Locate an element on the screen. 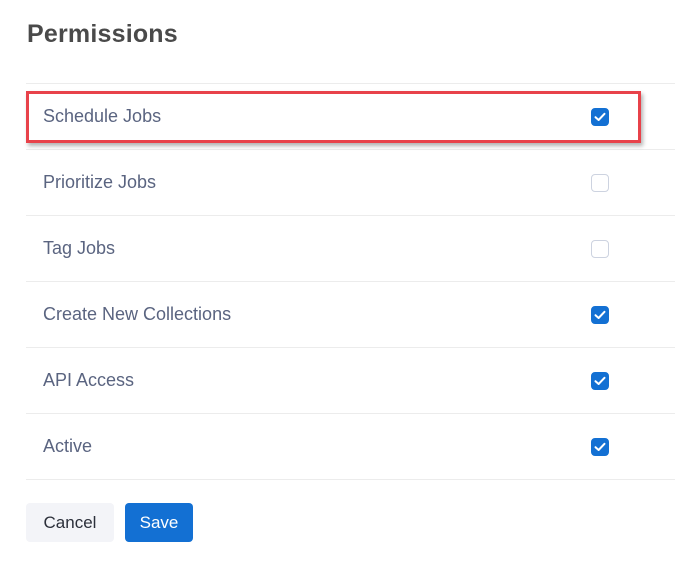 Image resolution: width=675 pixels, height=570 pixels. permission-row-tag-jobs: Tag Jobs is located at coordinates (350, 249).